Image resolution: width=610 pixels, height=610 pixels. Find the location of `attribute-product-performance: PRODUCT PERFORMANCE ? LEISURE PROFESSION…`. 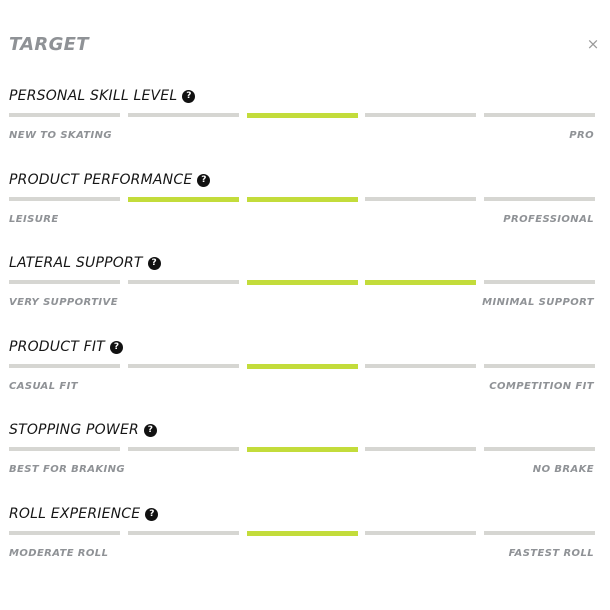

attribute-product-performance: PRODUCT PERFORMANCE ? LEISURE PROFESSION… is located at coordinates (305, 205).